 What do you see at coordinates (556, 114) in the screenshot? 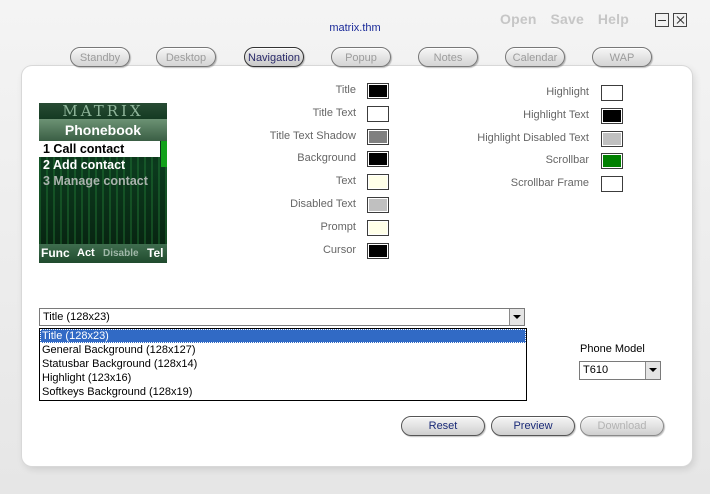
I see `right-color-label: Highlight Text` at bounding box center [556, 114].